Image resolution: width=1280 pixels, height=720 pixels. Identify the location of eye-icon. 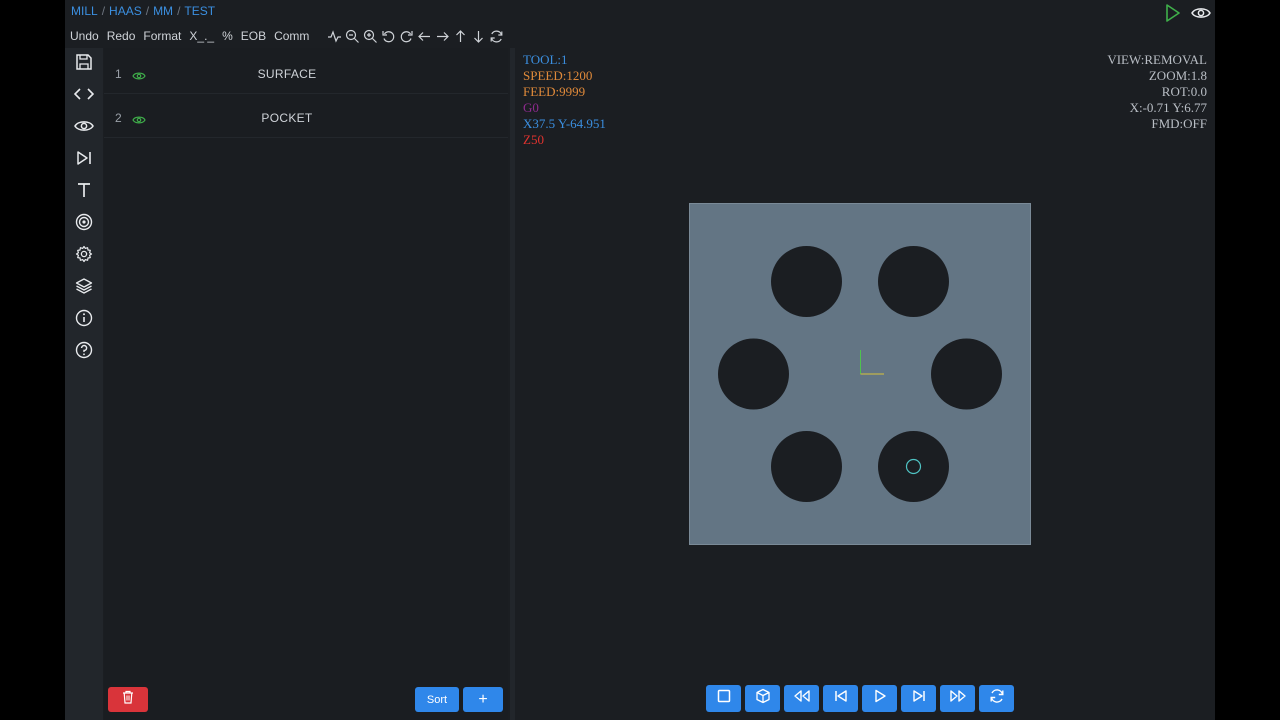
(1201, 13).